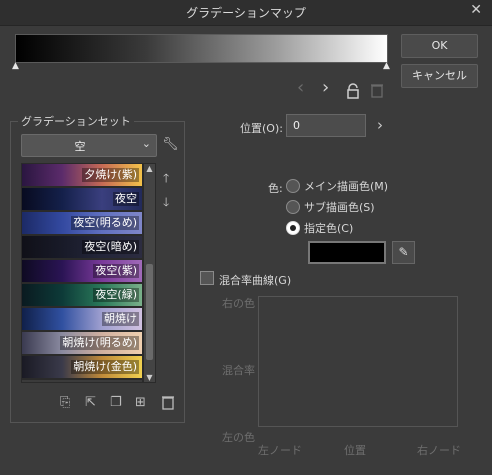 This screenshot has height=475, width=492. I want to click on gradient-list-item: 夜空(暗め), so click(82, 248).